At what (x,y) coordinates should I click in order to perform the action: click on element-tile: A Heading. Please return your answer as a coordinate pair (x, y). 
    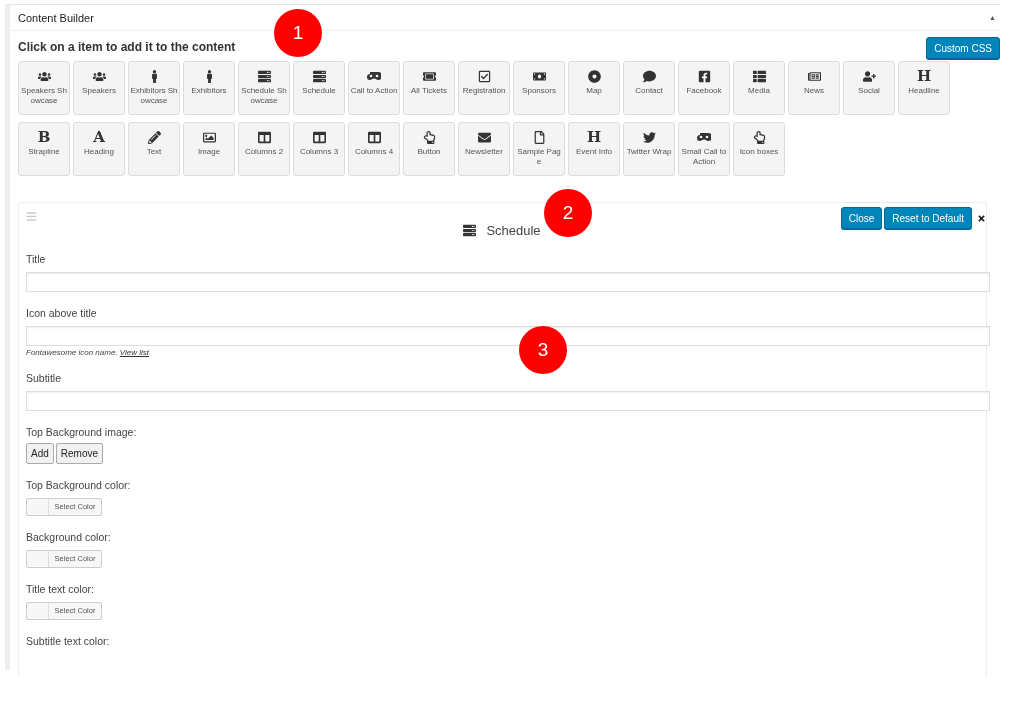
    Looking at the image, I should click on (99, 149).